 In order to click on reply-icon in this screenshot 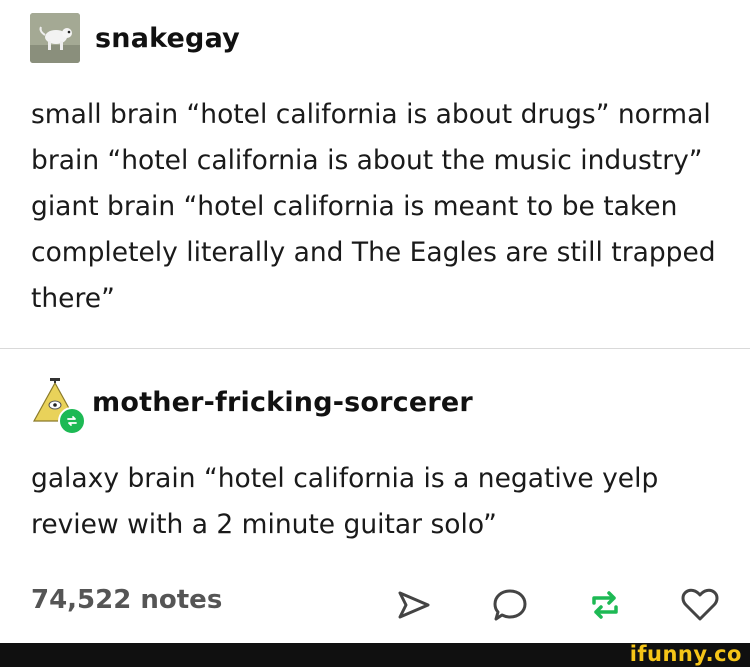, I will do `click(510, 605)`.